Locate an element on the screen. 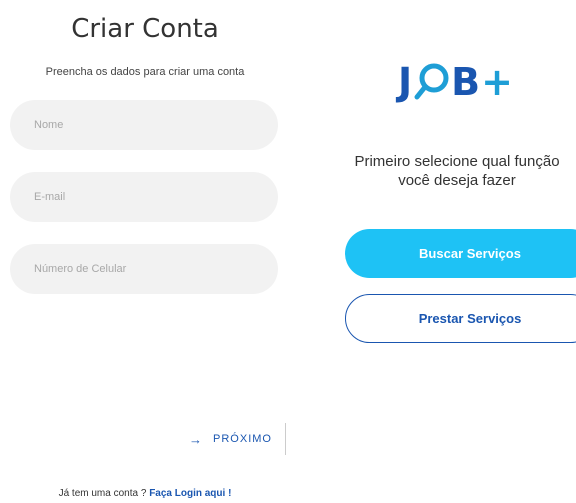 This screenshot has height=503, width=576. login-prompt-text: Já tem uma conta ? is located at coordinates (102, 493).